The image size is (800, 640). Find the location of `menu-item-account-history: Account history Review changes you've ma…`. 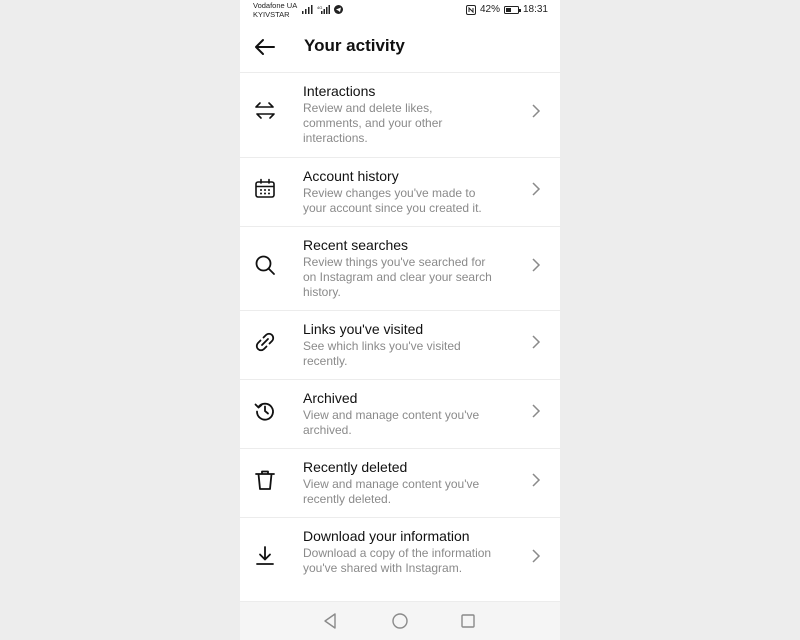

menu-item-account-history: Account history Review changes you've ma… is located at coordinates (400, 192).